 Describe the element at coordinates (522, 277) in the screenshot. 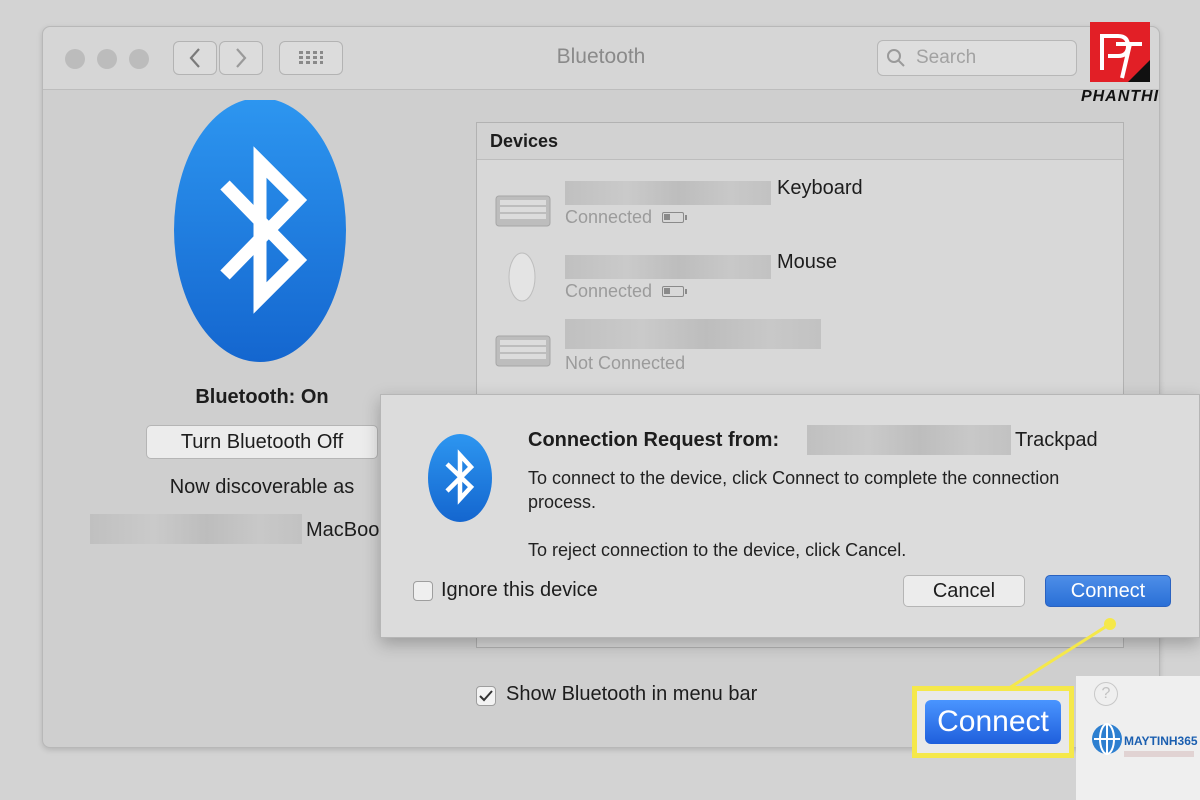

I see `mouse-icon` at that location.